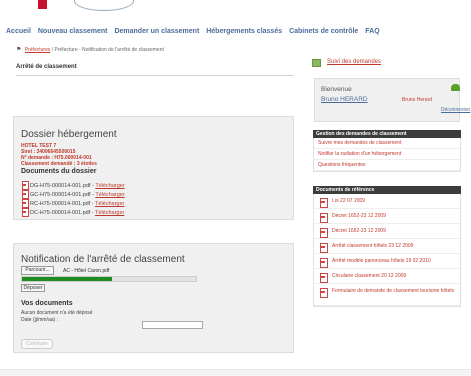 Image resolution: width=471 pixels, height=376 pixels. What do you see at coordinates (387, 246) in the screenshot?
I see `reference-doc-link: Arrêté classement hôtels 23 12 2009` at bounding box center [387, 246].